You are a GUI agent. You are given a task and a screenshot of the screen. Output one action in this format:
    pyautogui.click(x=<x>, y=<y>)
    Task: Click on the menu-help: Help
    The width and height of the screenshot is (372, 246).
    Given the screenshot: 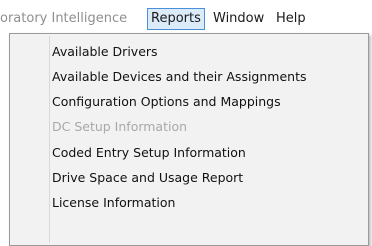 What is the action you would take?
    pyautogui.click(x=291, y=19)
    